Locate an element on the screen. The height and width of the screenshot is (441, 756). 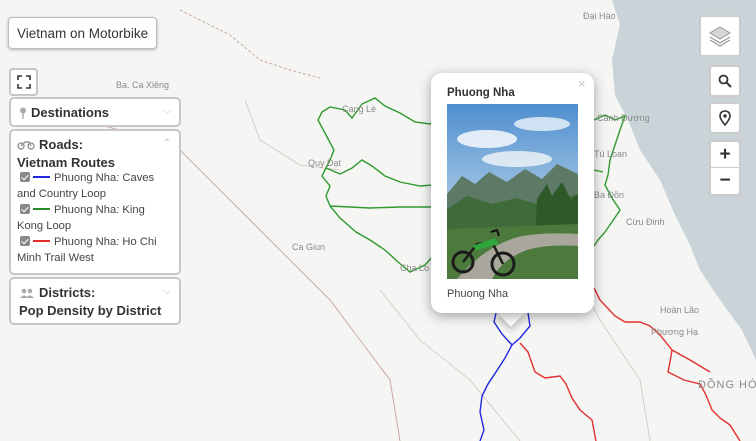
map-title: Vietnam on Motorbike is located at coordinates (83, 33).